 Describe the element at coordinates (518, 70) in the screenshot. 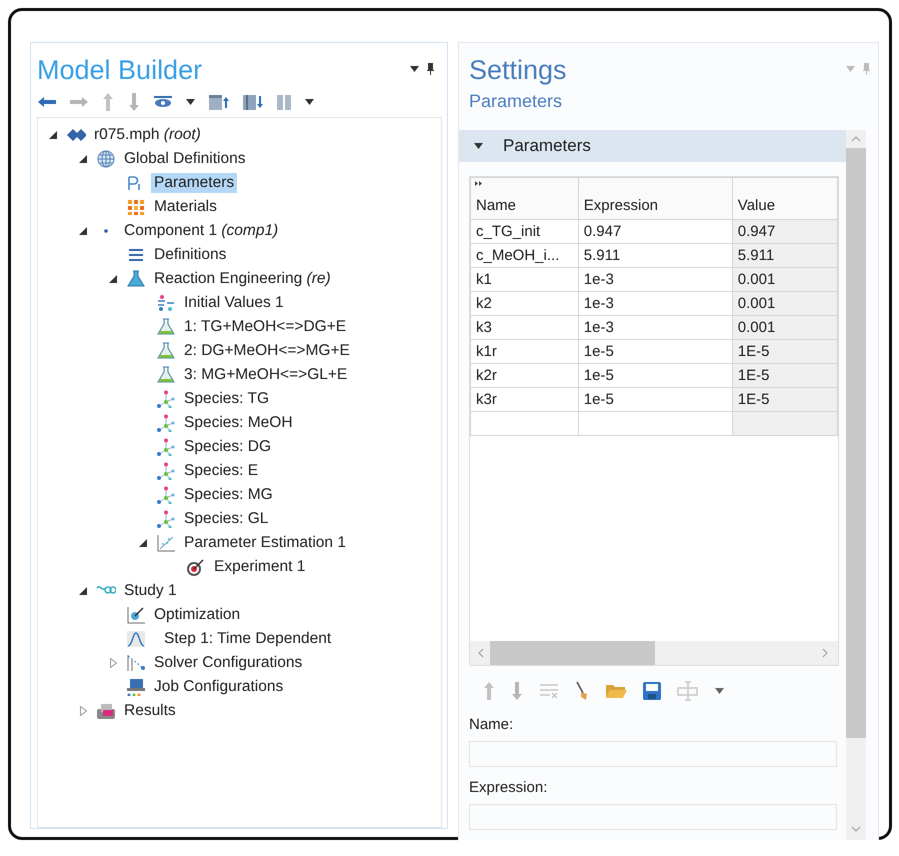

I see `panel-title: Settings` at that location.